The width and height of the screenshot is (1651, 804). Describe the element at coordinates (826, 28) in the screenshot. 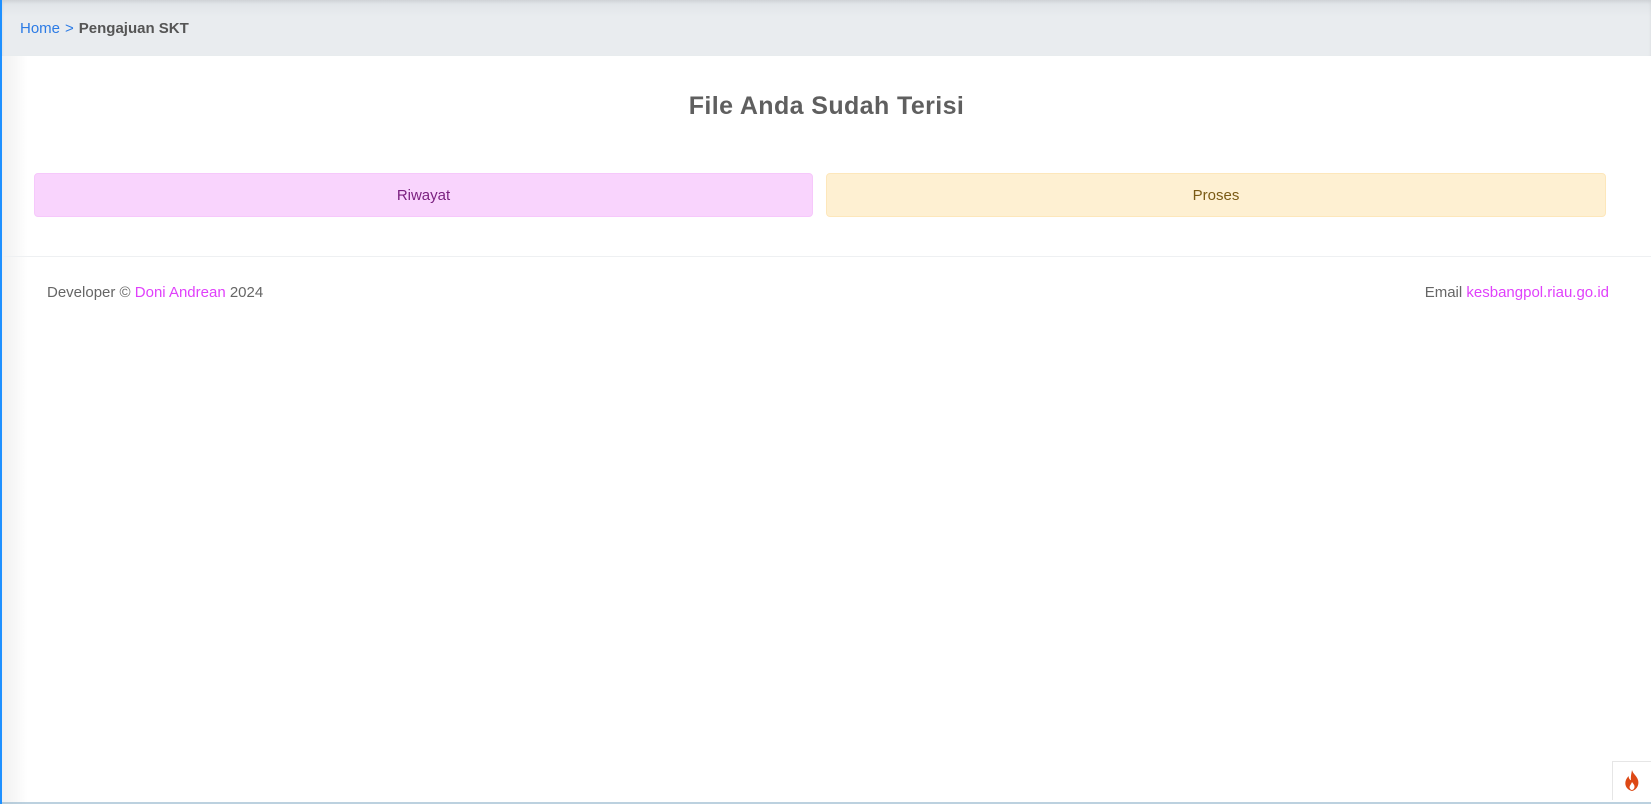

I see `breadcrumb: Home > Pengajuan SKT` at that location.